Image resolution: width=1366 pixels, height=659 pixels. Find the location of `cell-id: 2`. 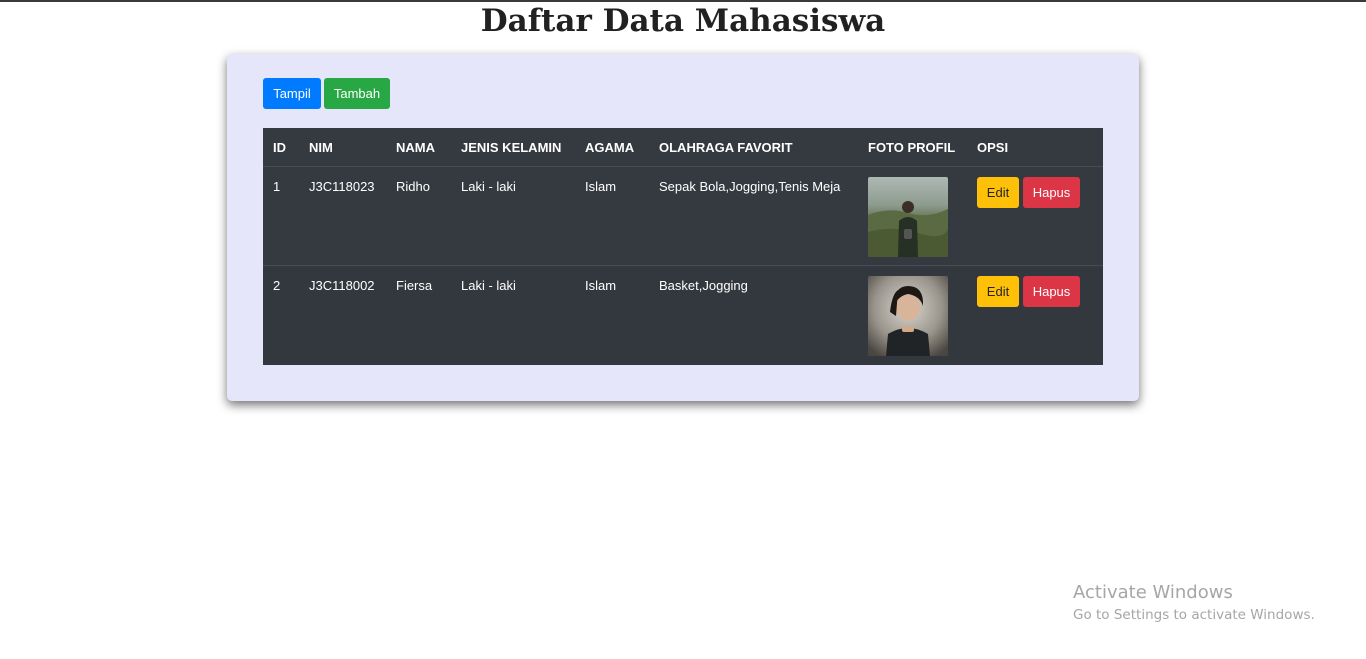

cell-id: 2 is located at coordinates (281, 315).